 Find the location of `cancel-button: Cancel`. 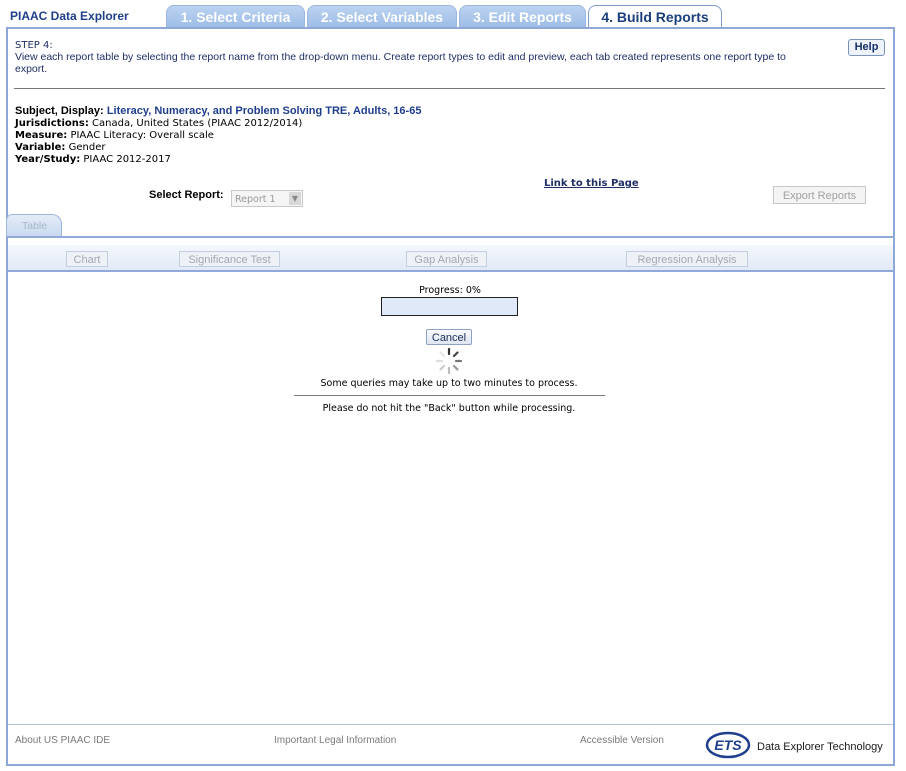

cancel-button: Cancel is located at coordinates (449, 337).